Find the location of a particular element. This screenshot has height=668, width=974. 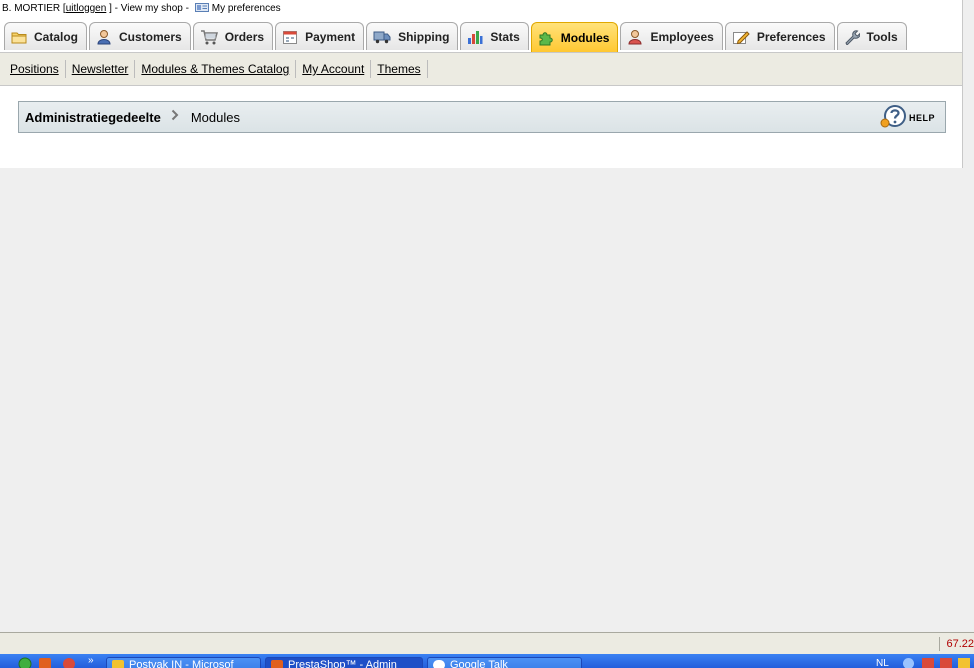

pencil-icon is located at coordinates (741, 37).